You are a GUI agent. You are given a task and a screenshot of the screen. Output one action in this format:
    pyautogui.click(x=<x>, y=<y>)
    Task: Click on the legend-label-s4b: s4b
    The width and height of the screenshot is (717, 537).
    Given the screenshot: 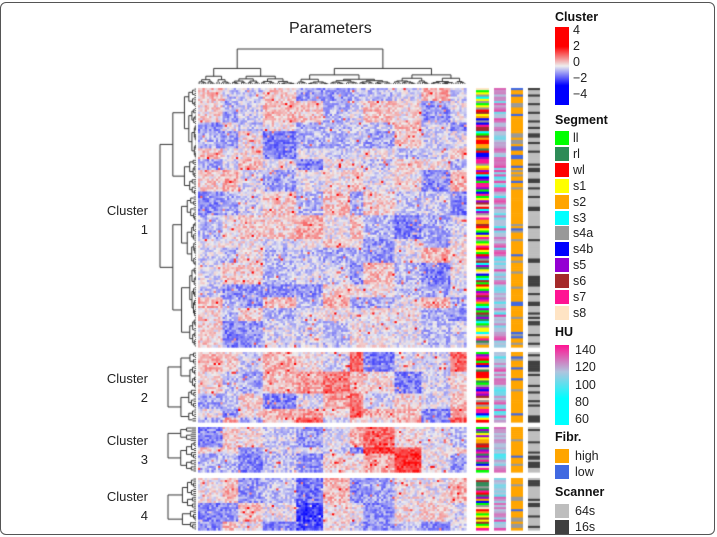 What is the action you would take?
    pyautogui.click(x=583, y=249)
    